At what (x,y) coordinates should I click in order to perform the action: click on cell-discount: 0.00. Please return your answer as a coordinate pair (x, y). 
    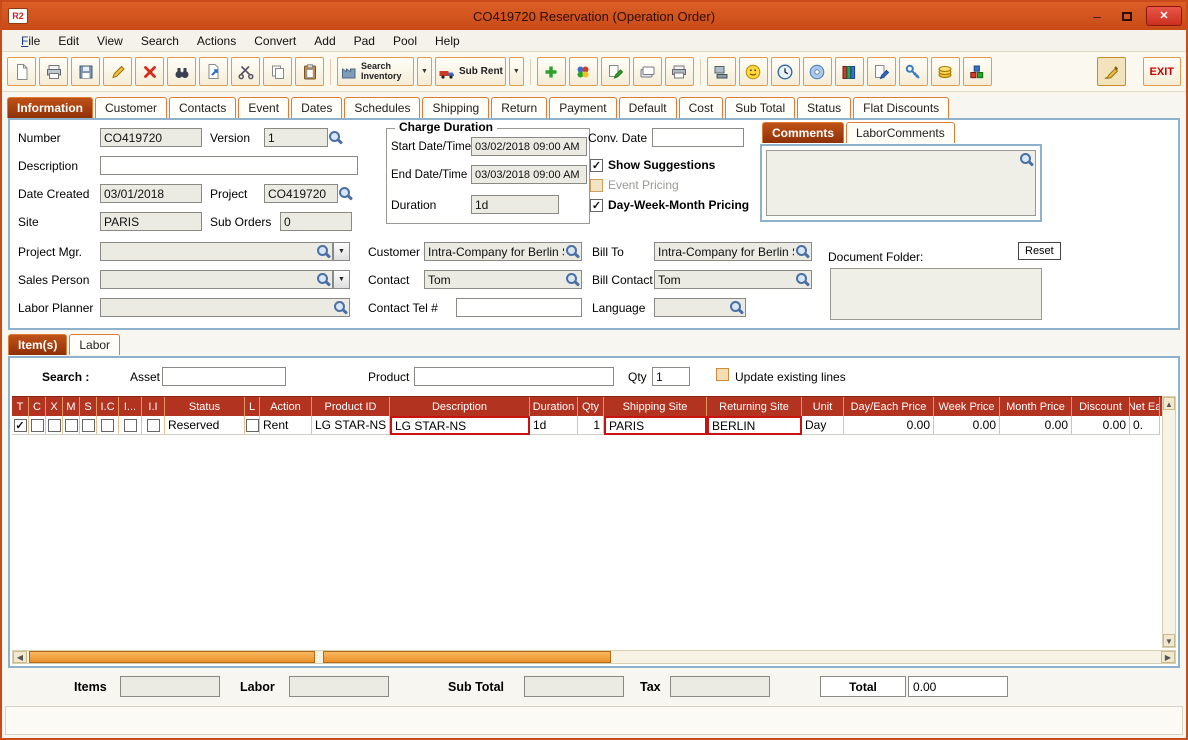
    Looking at the image, I should click on (1101, 425).